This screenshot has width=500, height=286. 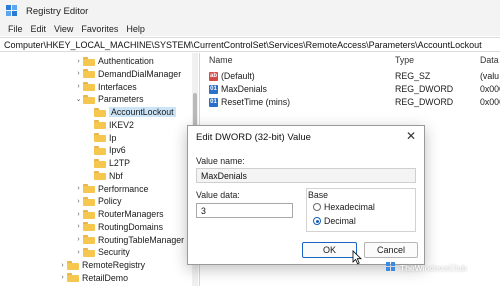 I want to click on value-name-label: Value name:, so click(x=220, y=161).